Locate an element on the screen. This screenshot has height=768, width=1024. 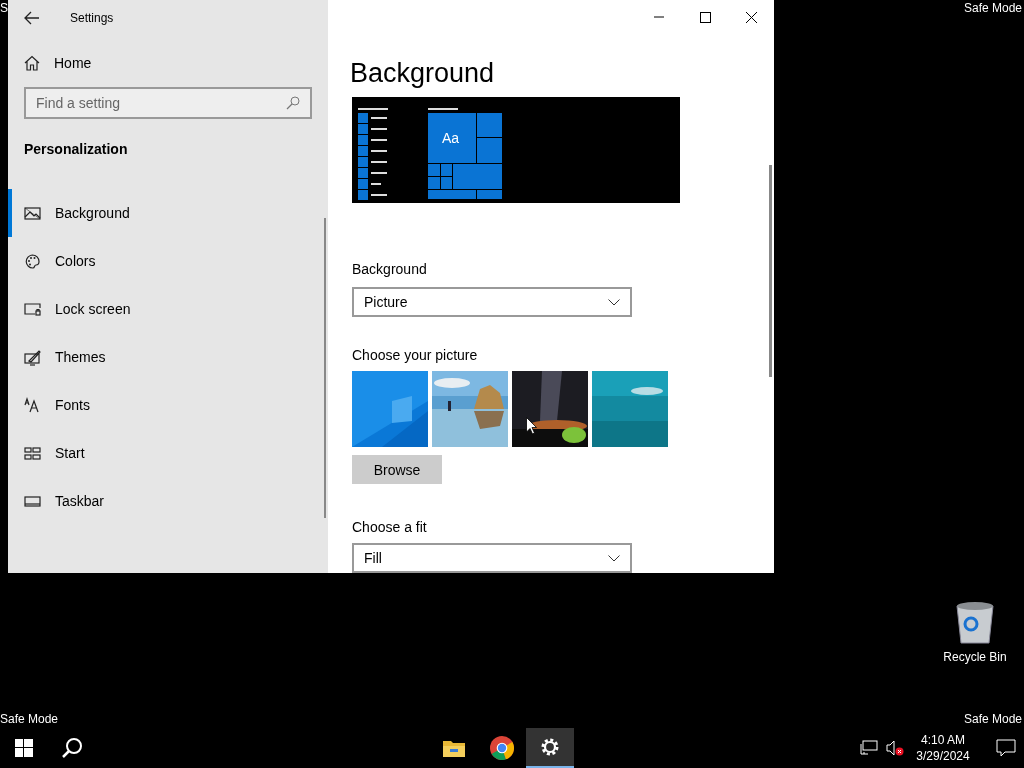
palette-icon is located at coordinates (32, 261).